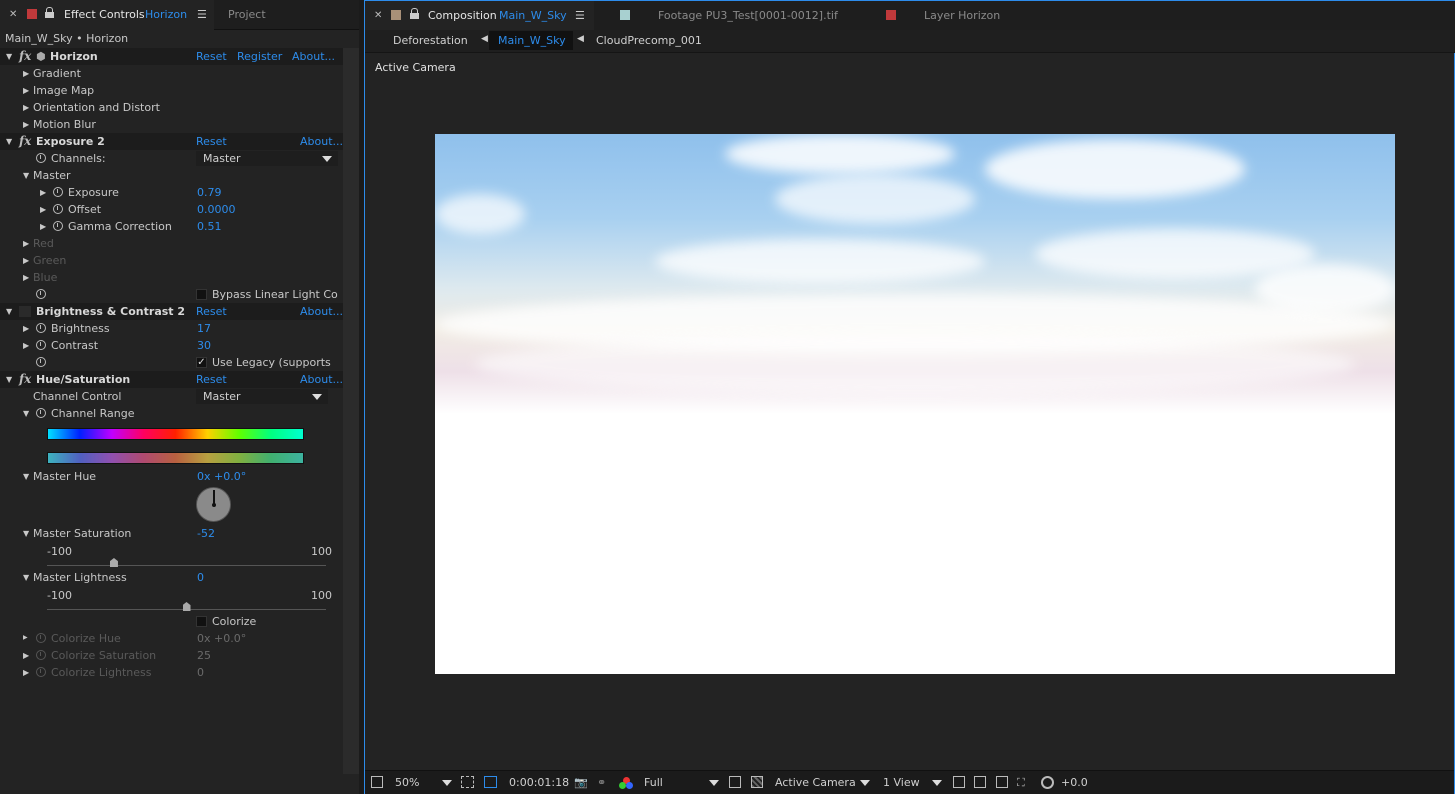  I want to click on bypass-checkbox, so click(201, 294).